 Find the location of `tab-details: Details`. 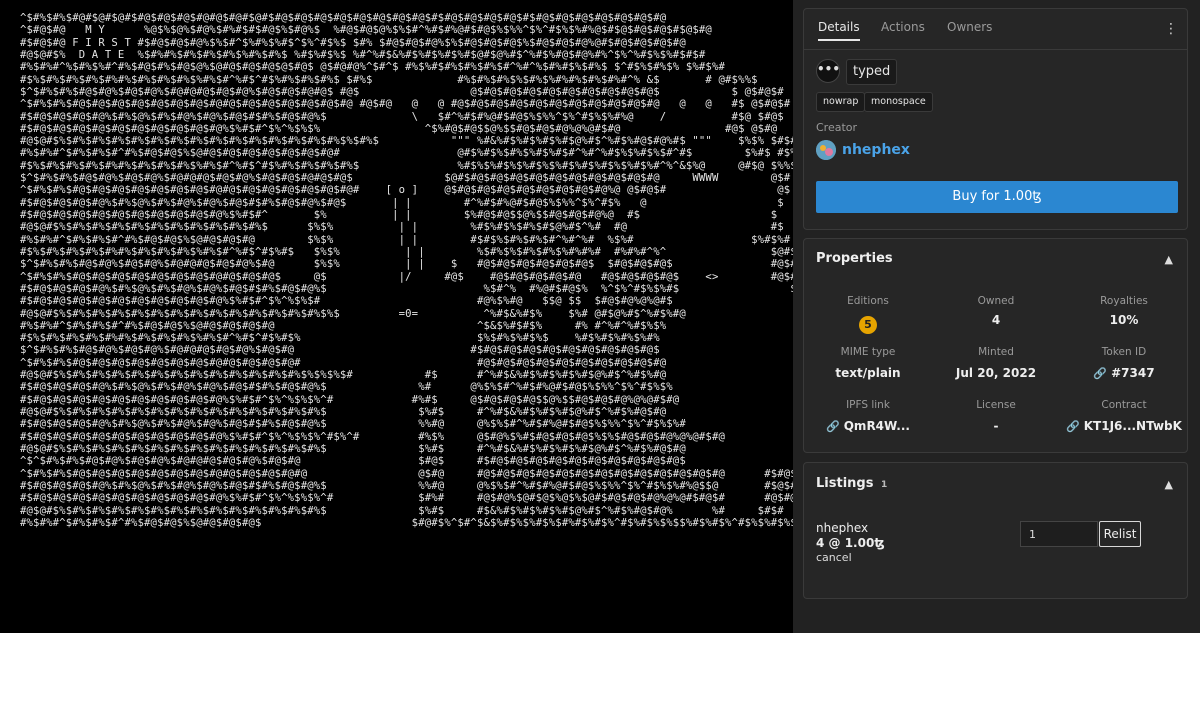

tab-details: Details is located at coordinates (839, 21).